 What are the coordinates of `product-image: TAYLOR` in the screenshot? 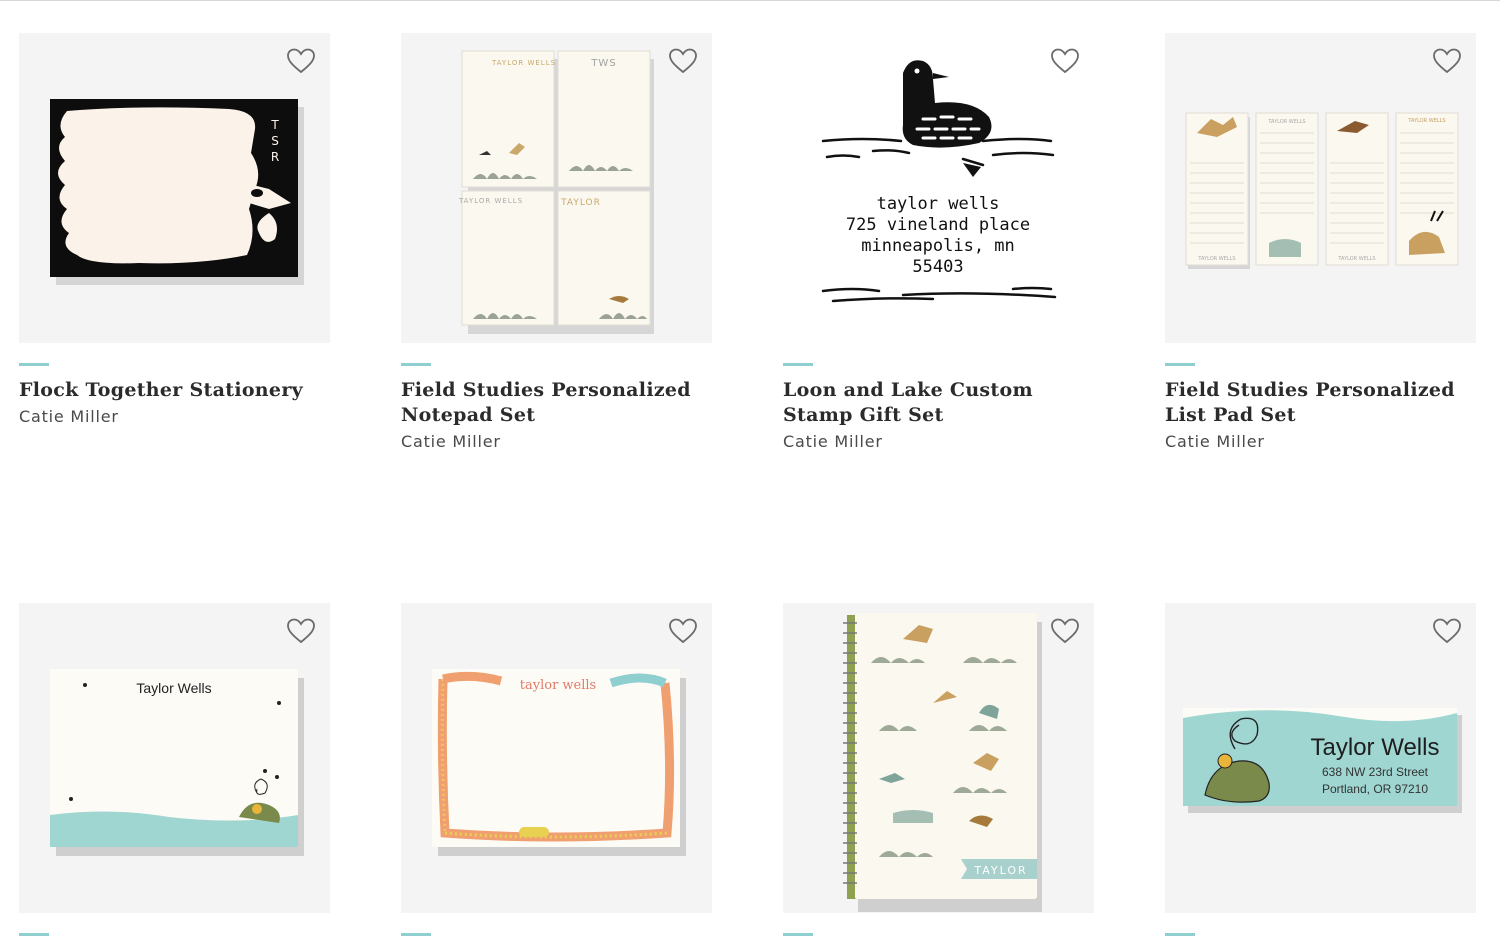 It's located at (938, 758).